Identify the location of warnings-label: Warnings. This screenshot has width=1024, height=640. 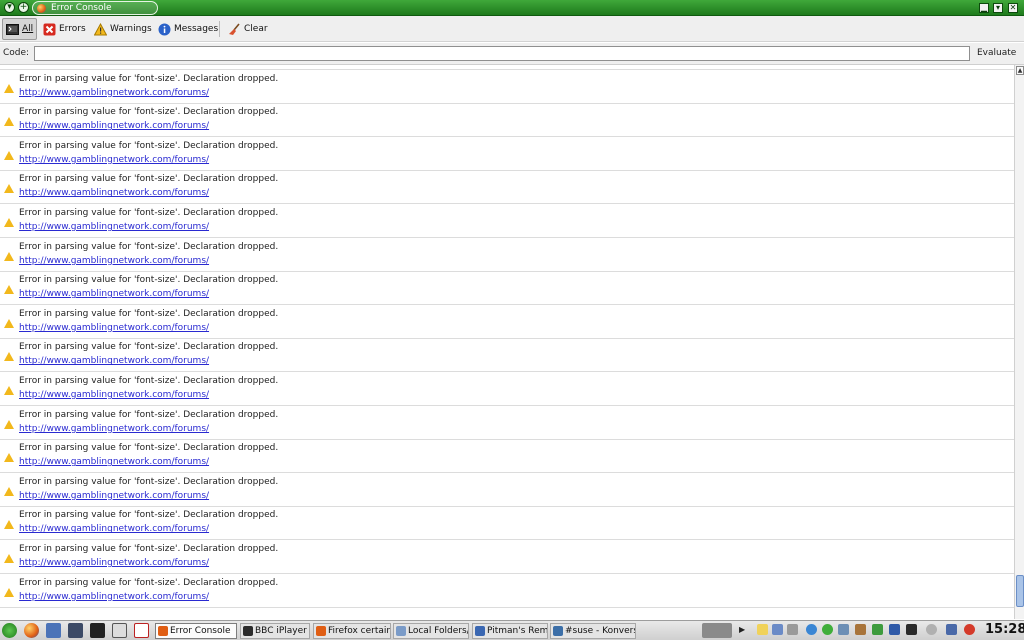
(131, 29).